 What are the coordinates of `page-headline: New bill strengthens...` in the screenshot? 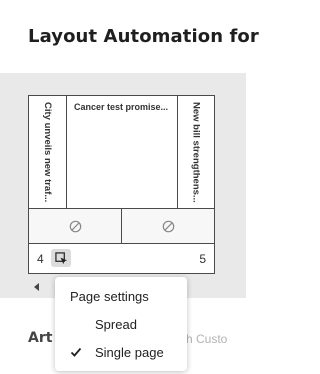 It's located at (196, 152).